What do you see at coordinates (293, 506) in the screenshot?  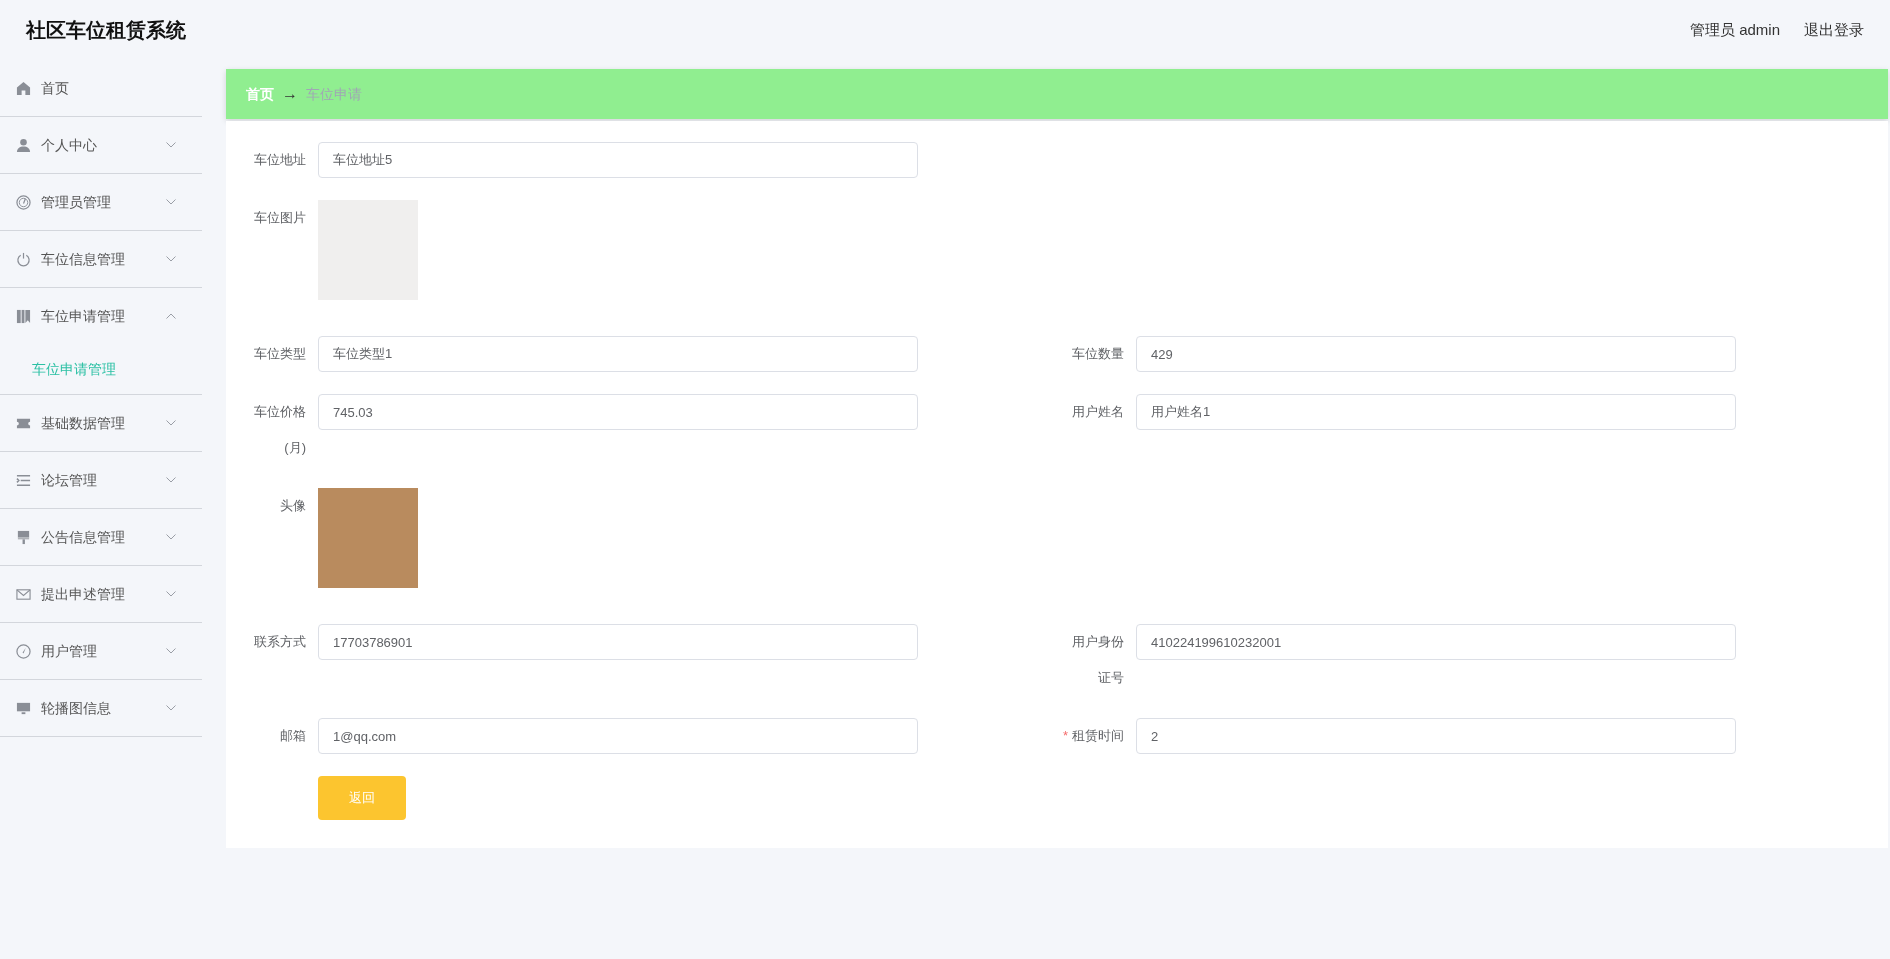 I see `field-label: 头像` at bounding box center [293, 506].